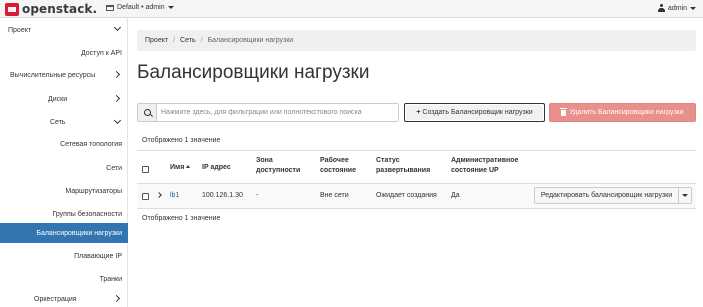 The height and width of the screenshot is (307, 703). I want to click on sidebar-item-security-groups: Группы безопасности, so click(64, 214).